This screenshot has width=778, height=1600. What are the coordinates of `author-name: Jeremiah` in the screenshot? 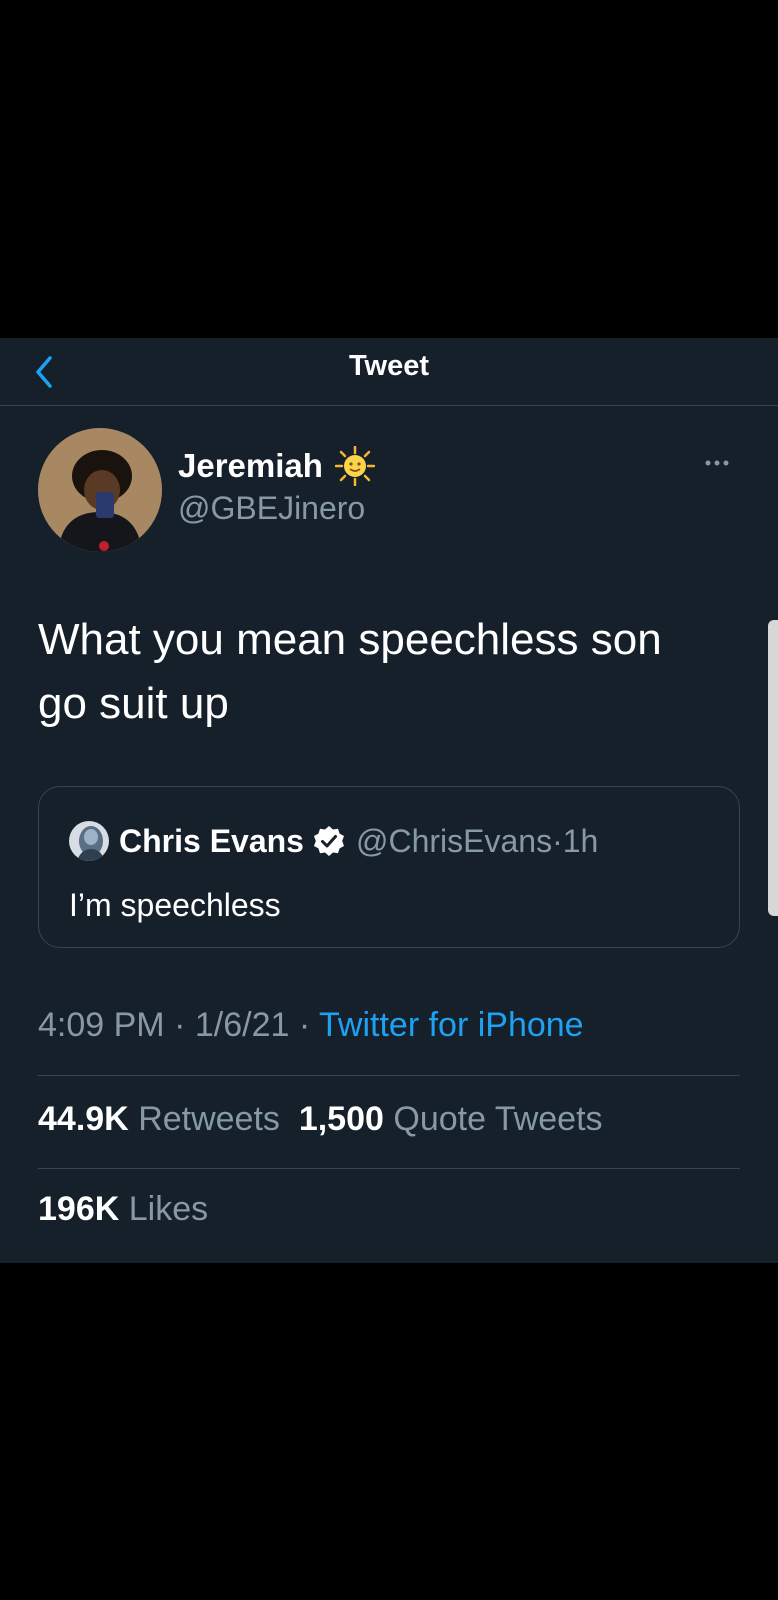 It's located at (250, 466).